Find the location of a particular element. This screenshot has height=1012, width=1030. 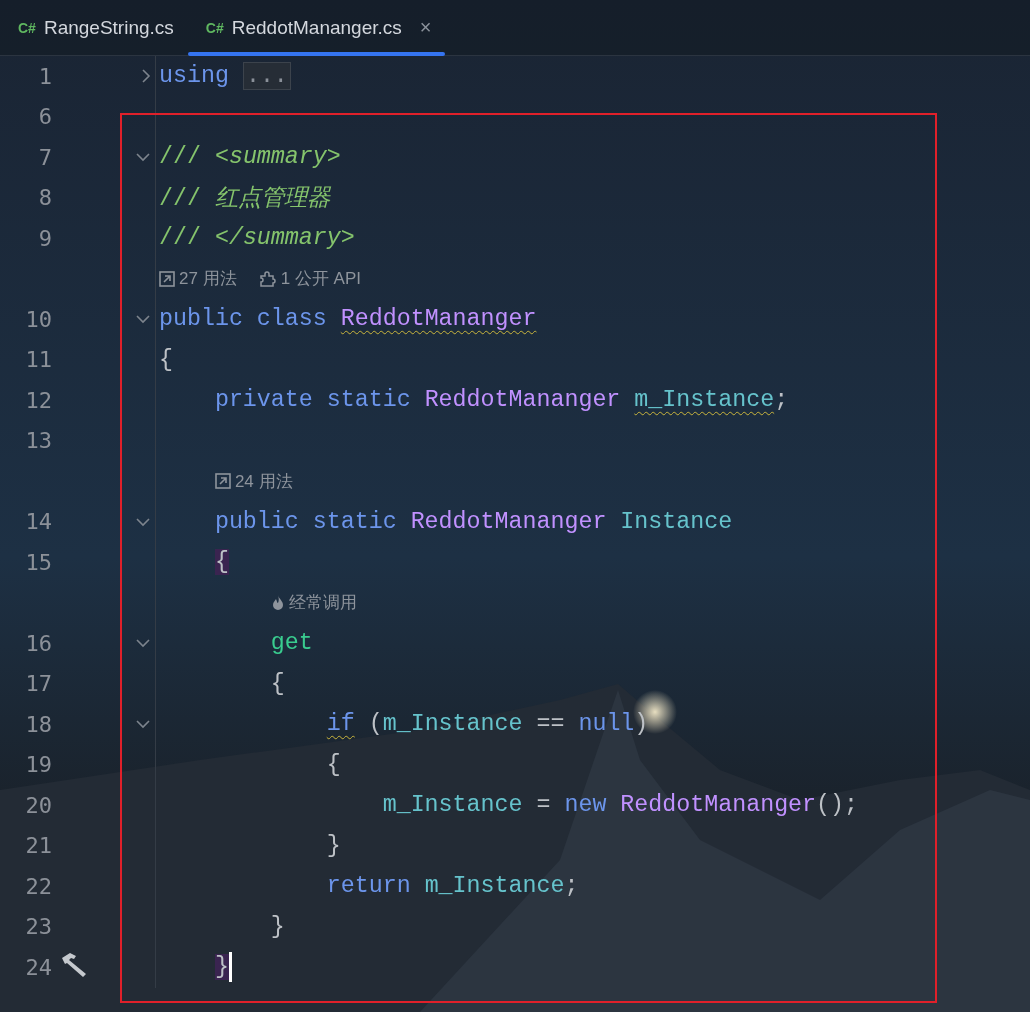

line-number: 16 is located at coordinates (38, 643).